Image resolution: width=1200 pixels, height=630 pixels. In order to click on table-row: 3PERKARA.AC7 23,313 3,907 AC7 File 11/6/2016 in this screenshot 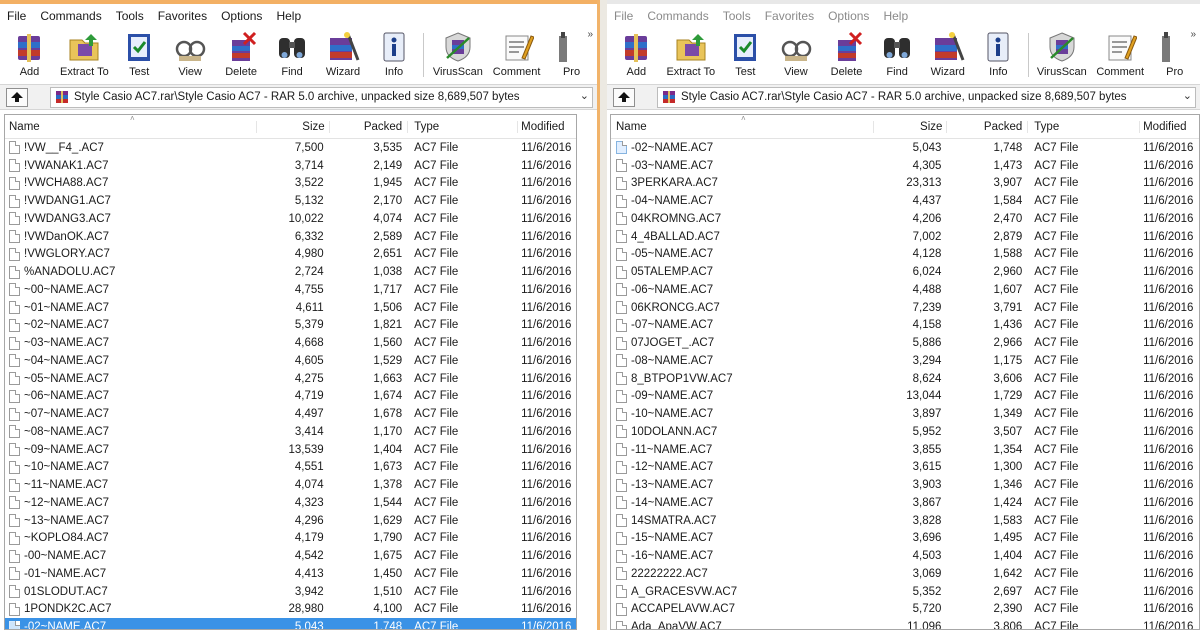, I will do `click(905, 184)`.